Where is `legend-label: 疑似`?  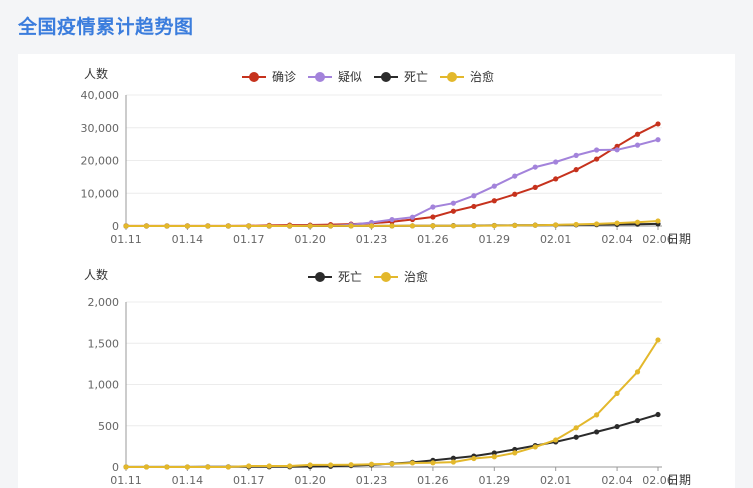
legend-label: 疑似 is located at coordinates (350, 76).